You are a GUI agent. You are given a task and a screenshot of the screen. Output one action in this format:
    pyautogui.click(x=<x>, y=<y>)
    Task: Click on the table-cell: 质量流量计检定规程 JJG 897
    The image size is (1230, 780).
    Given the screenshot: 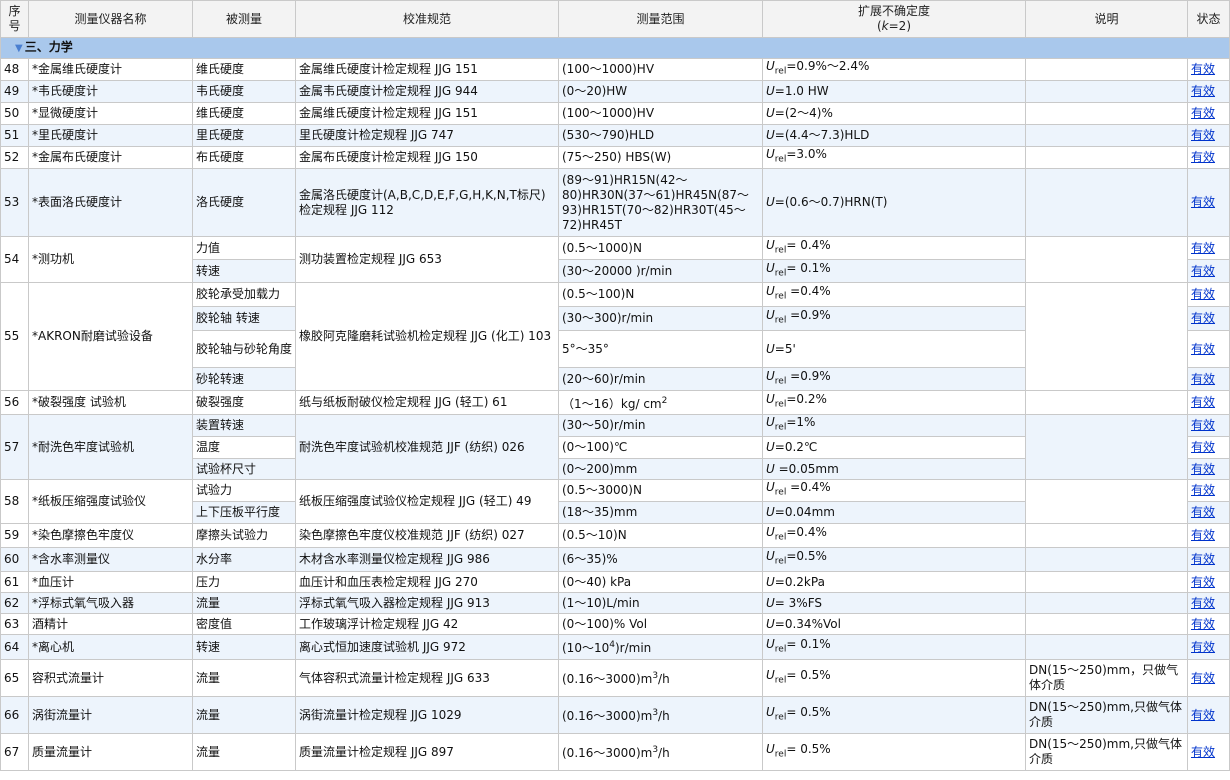 What is the action you would take?
    pyautogui.click(x=427, y=752)
    